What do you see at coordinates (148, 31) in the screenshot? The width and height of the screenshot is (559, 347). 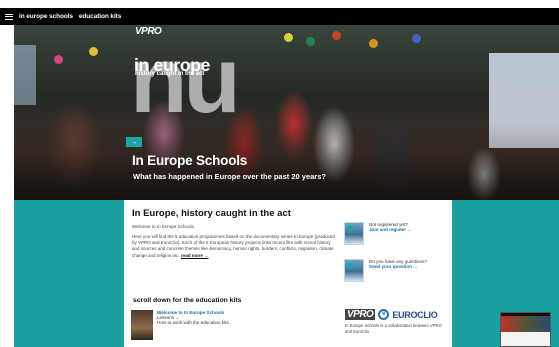 I see `vpro-logo: VPRO` at bounding box center [148, 31].